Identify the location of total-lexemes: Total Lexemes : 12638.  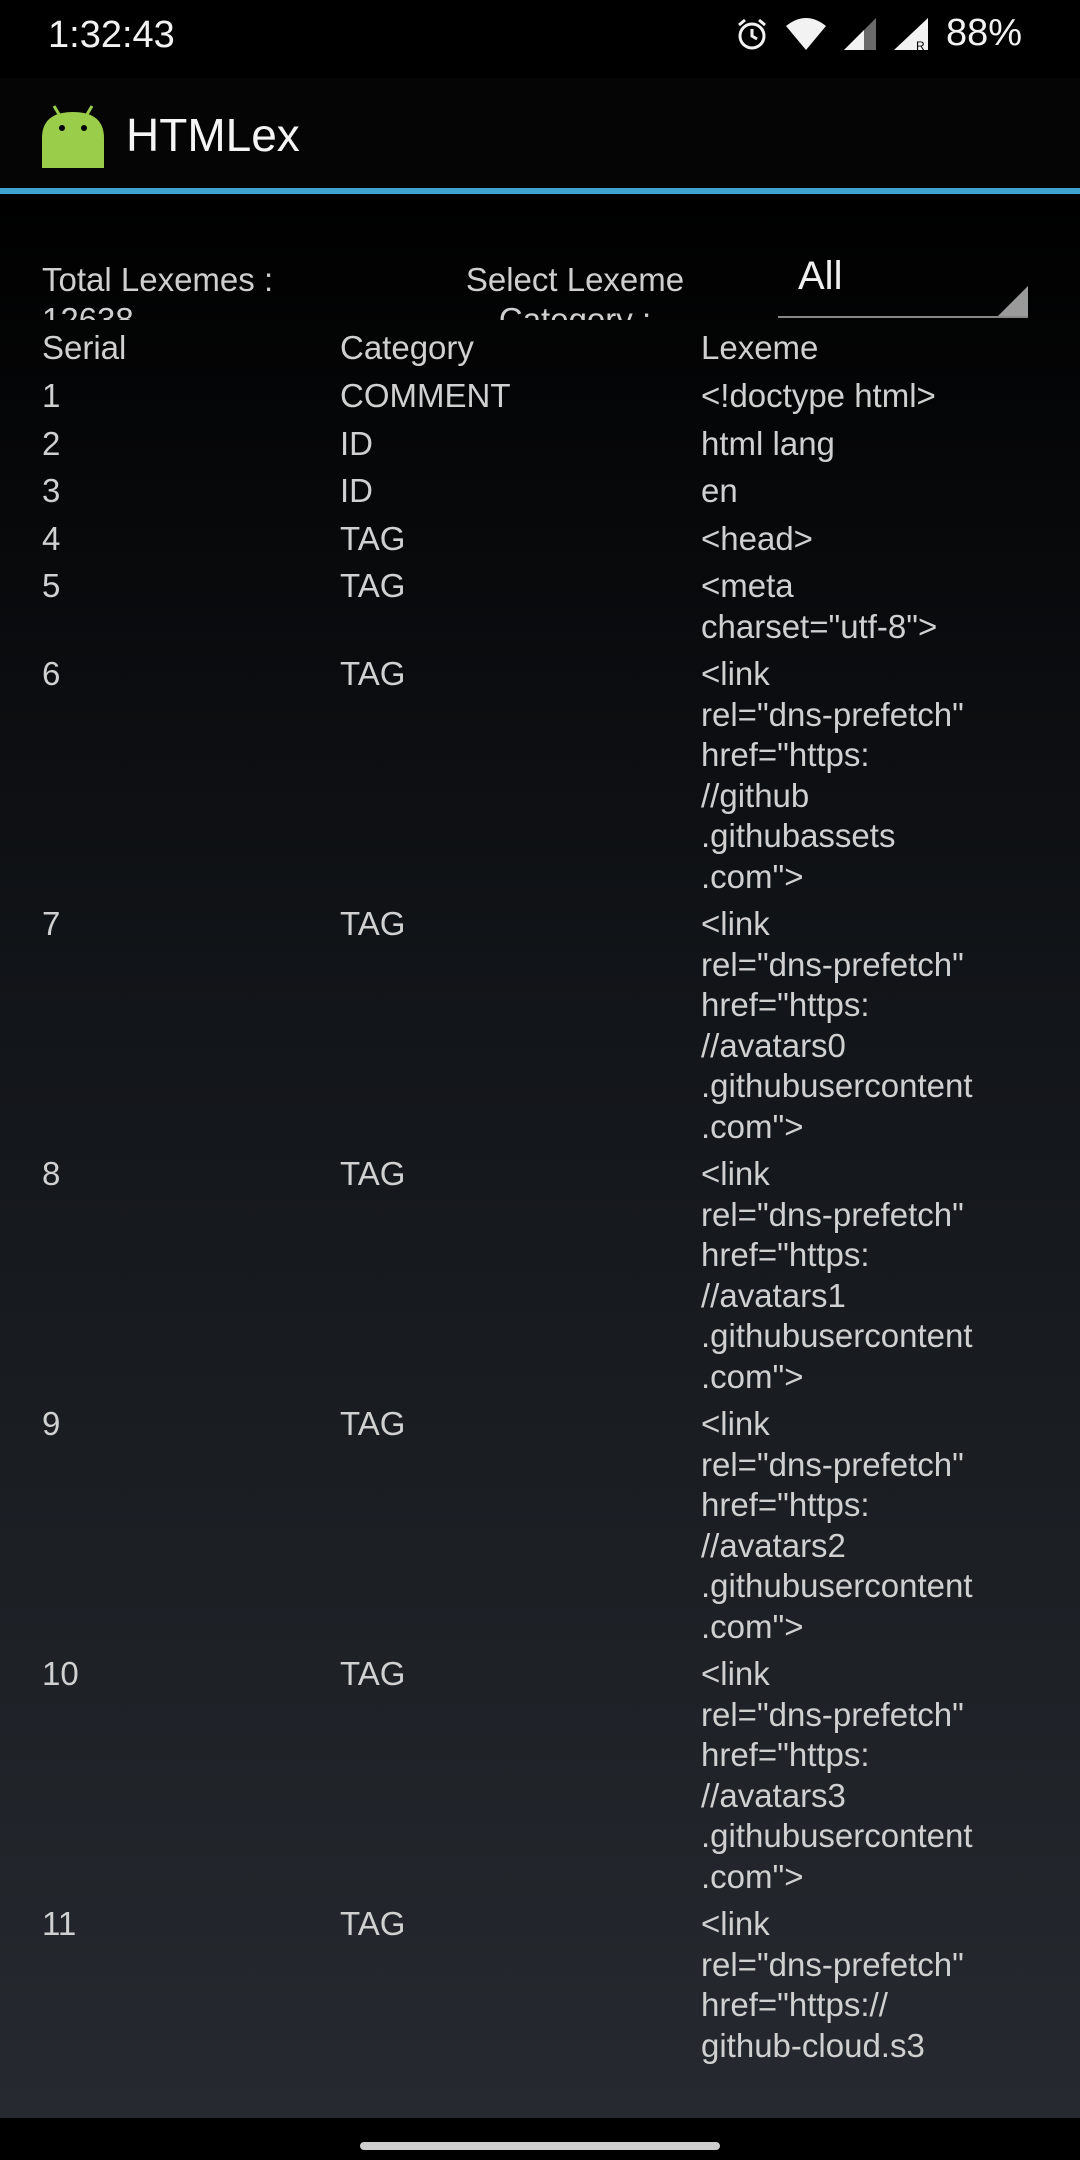
(192, 290).